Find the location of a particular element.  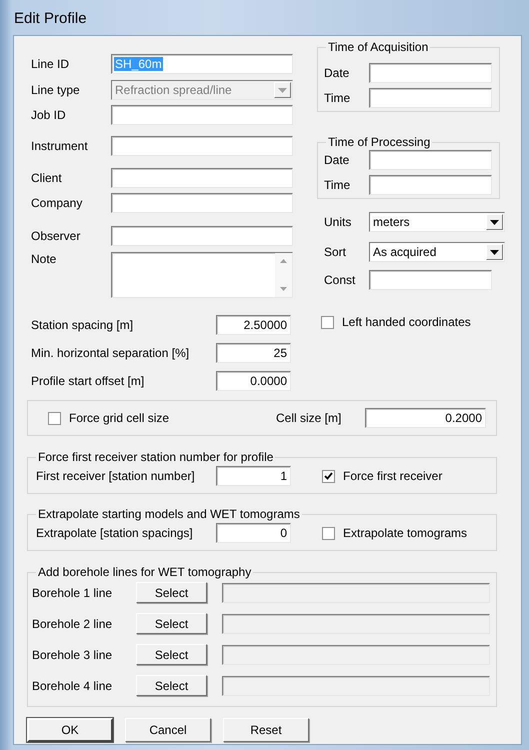

checkbox-label: Extrapolate tomograms is located at coordinates (405, 533).